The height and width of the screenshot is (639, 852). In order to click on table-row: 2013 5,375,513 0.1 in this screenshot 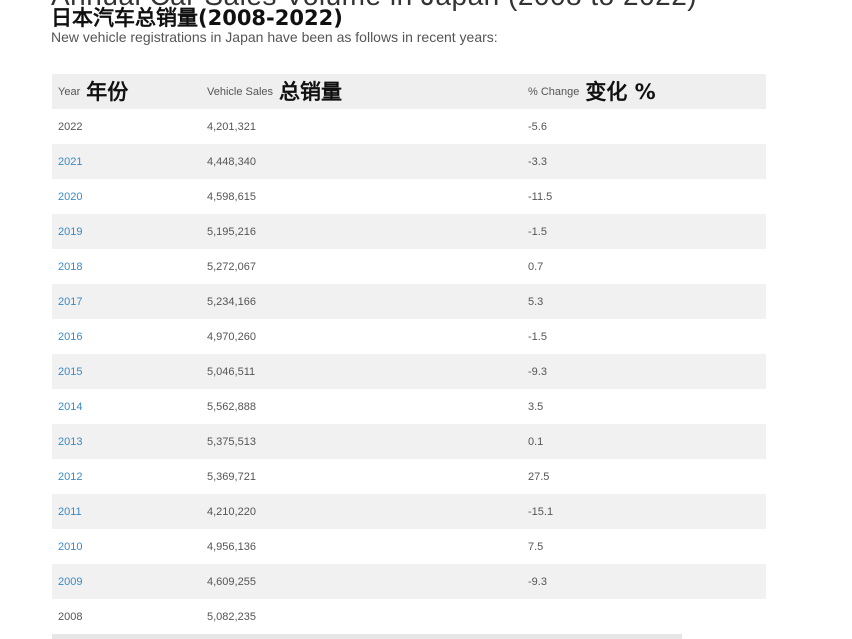, I will do `click(409, 441)`.